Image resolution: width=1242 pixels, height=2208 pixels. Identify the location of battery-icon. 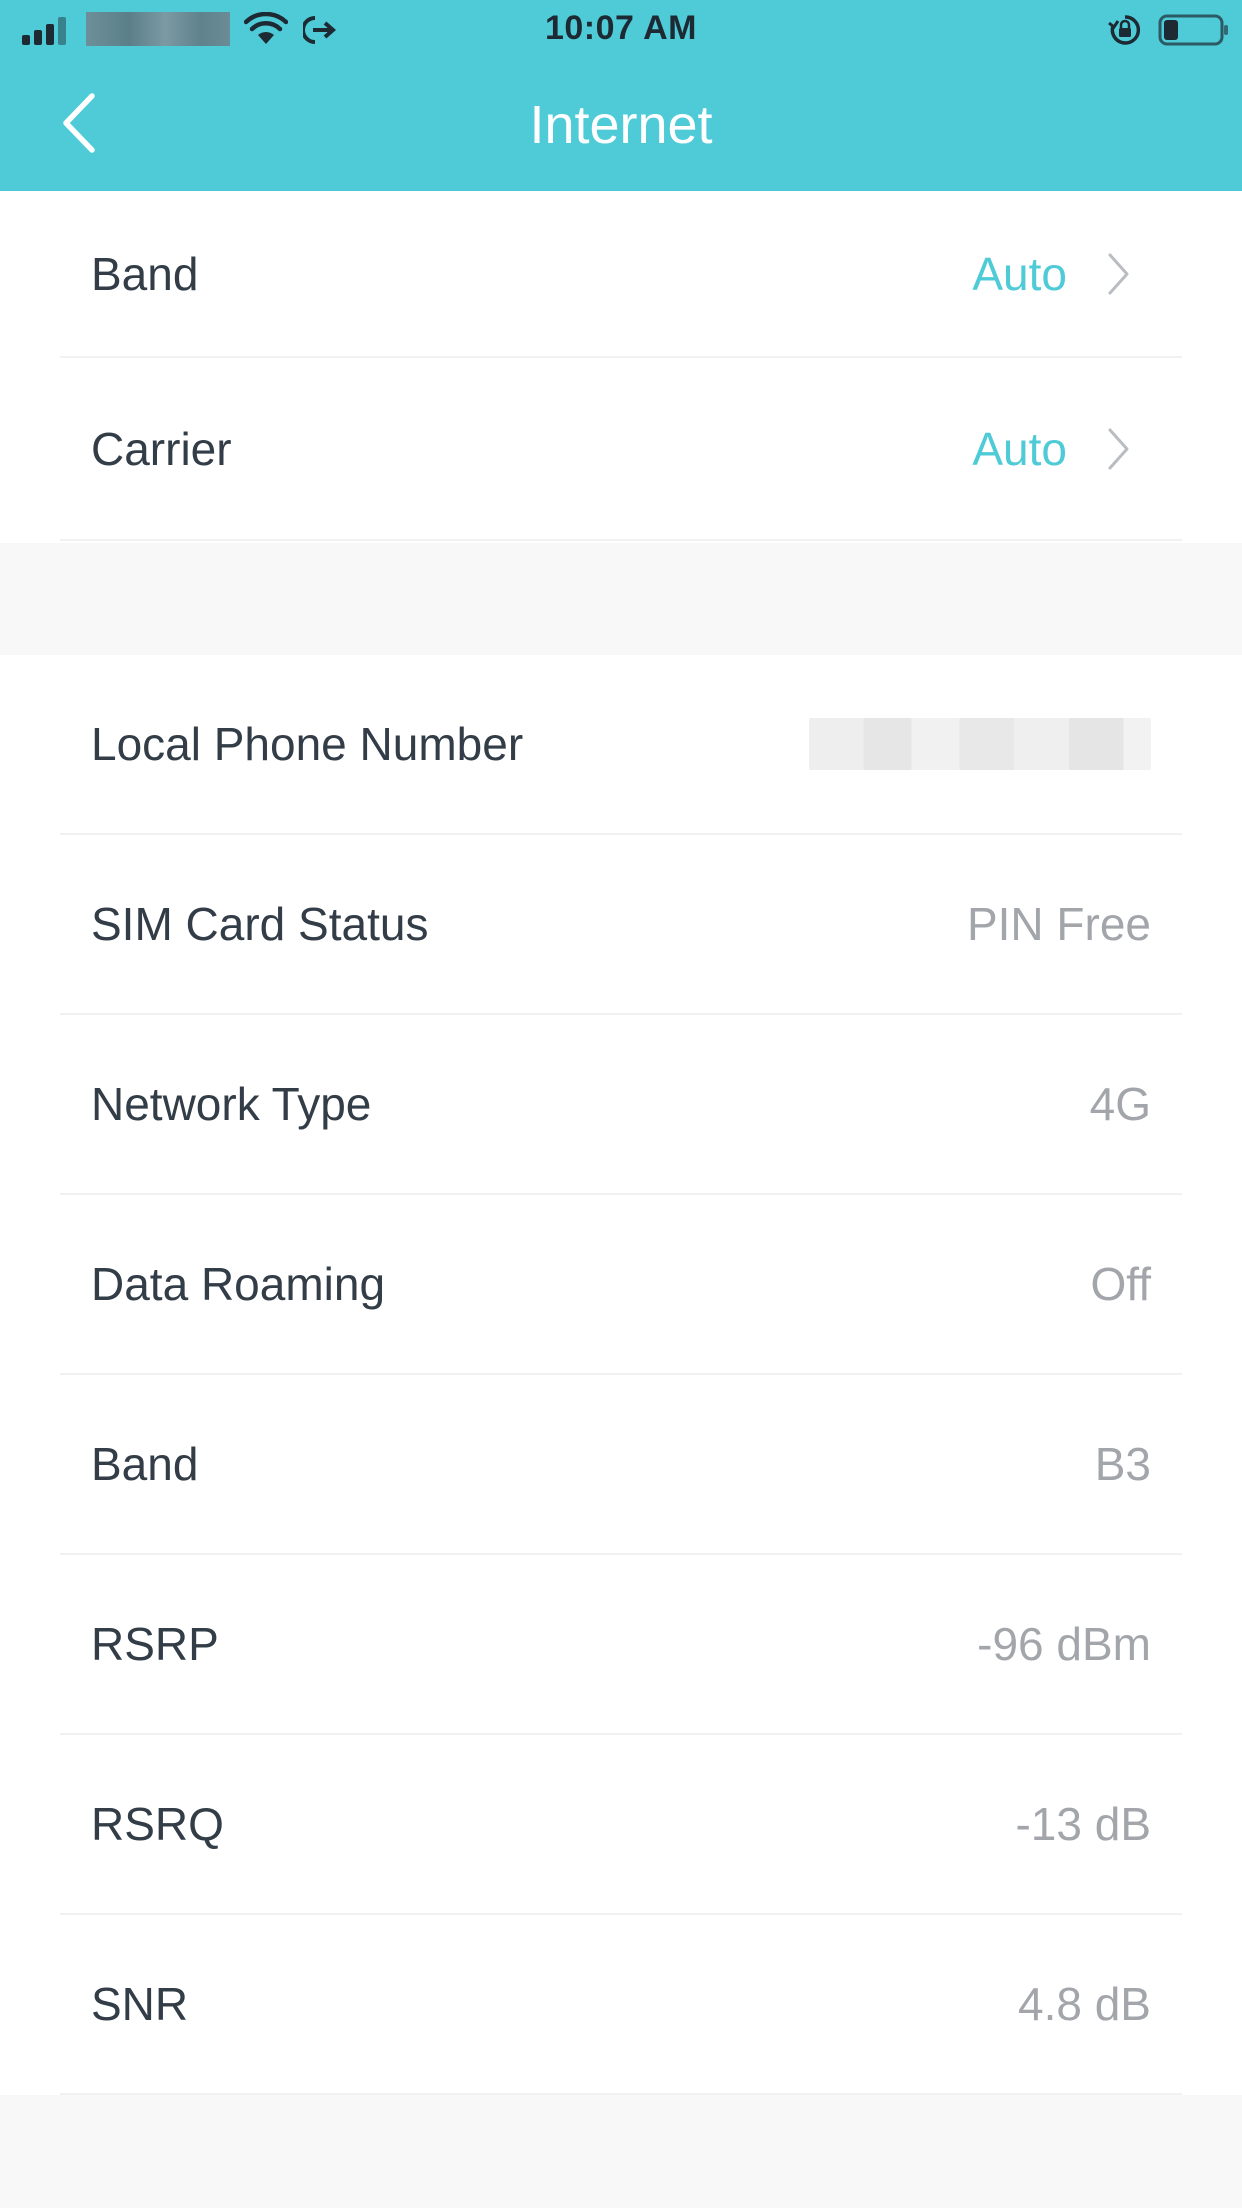
(1193, 30).